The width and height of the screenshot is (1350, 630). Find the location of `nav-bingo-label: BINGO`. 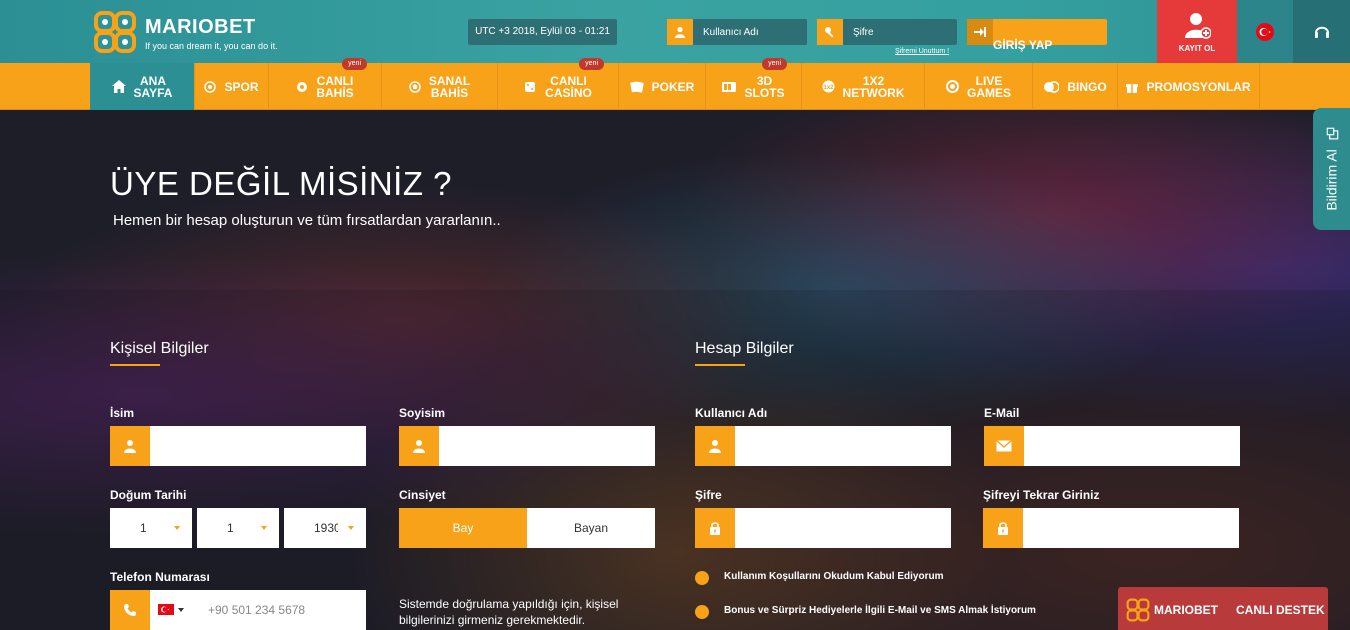

nav-bingo-label: BINGO is located at coordinates (1087, 86).